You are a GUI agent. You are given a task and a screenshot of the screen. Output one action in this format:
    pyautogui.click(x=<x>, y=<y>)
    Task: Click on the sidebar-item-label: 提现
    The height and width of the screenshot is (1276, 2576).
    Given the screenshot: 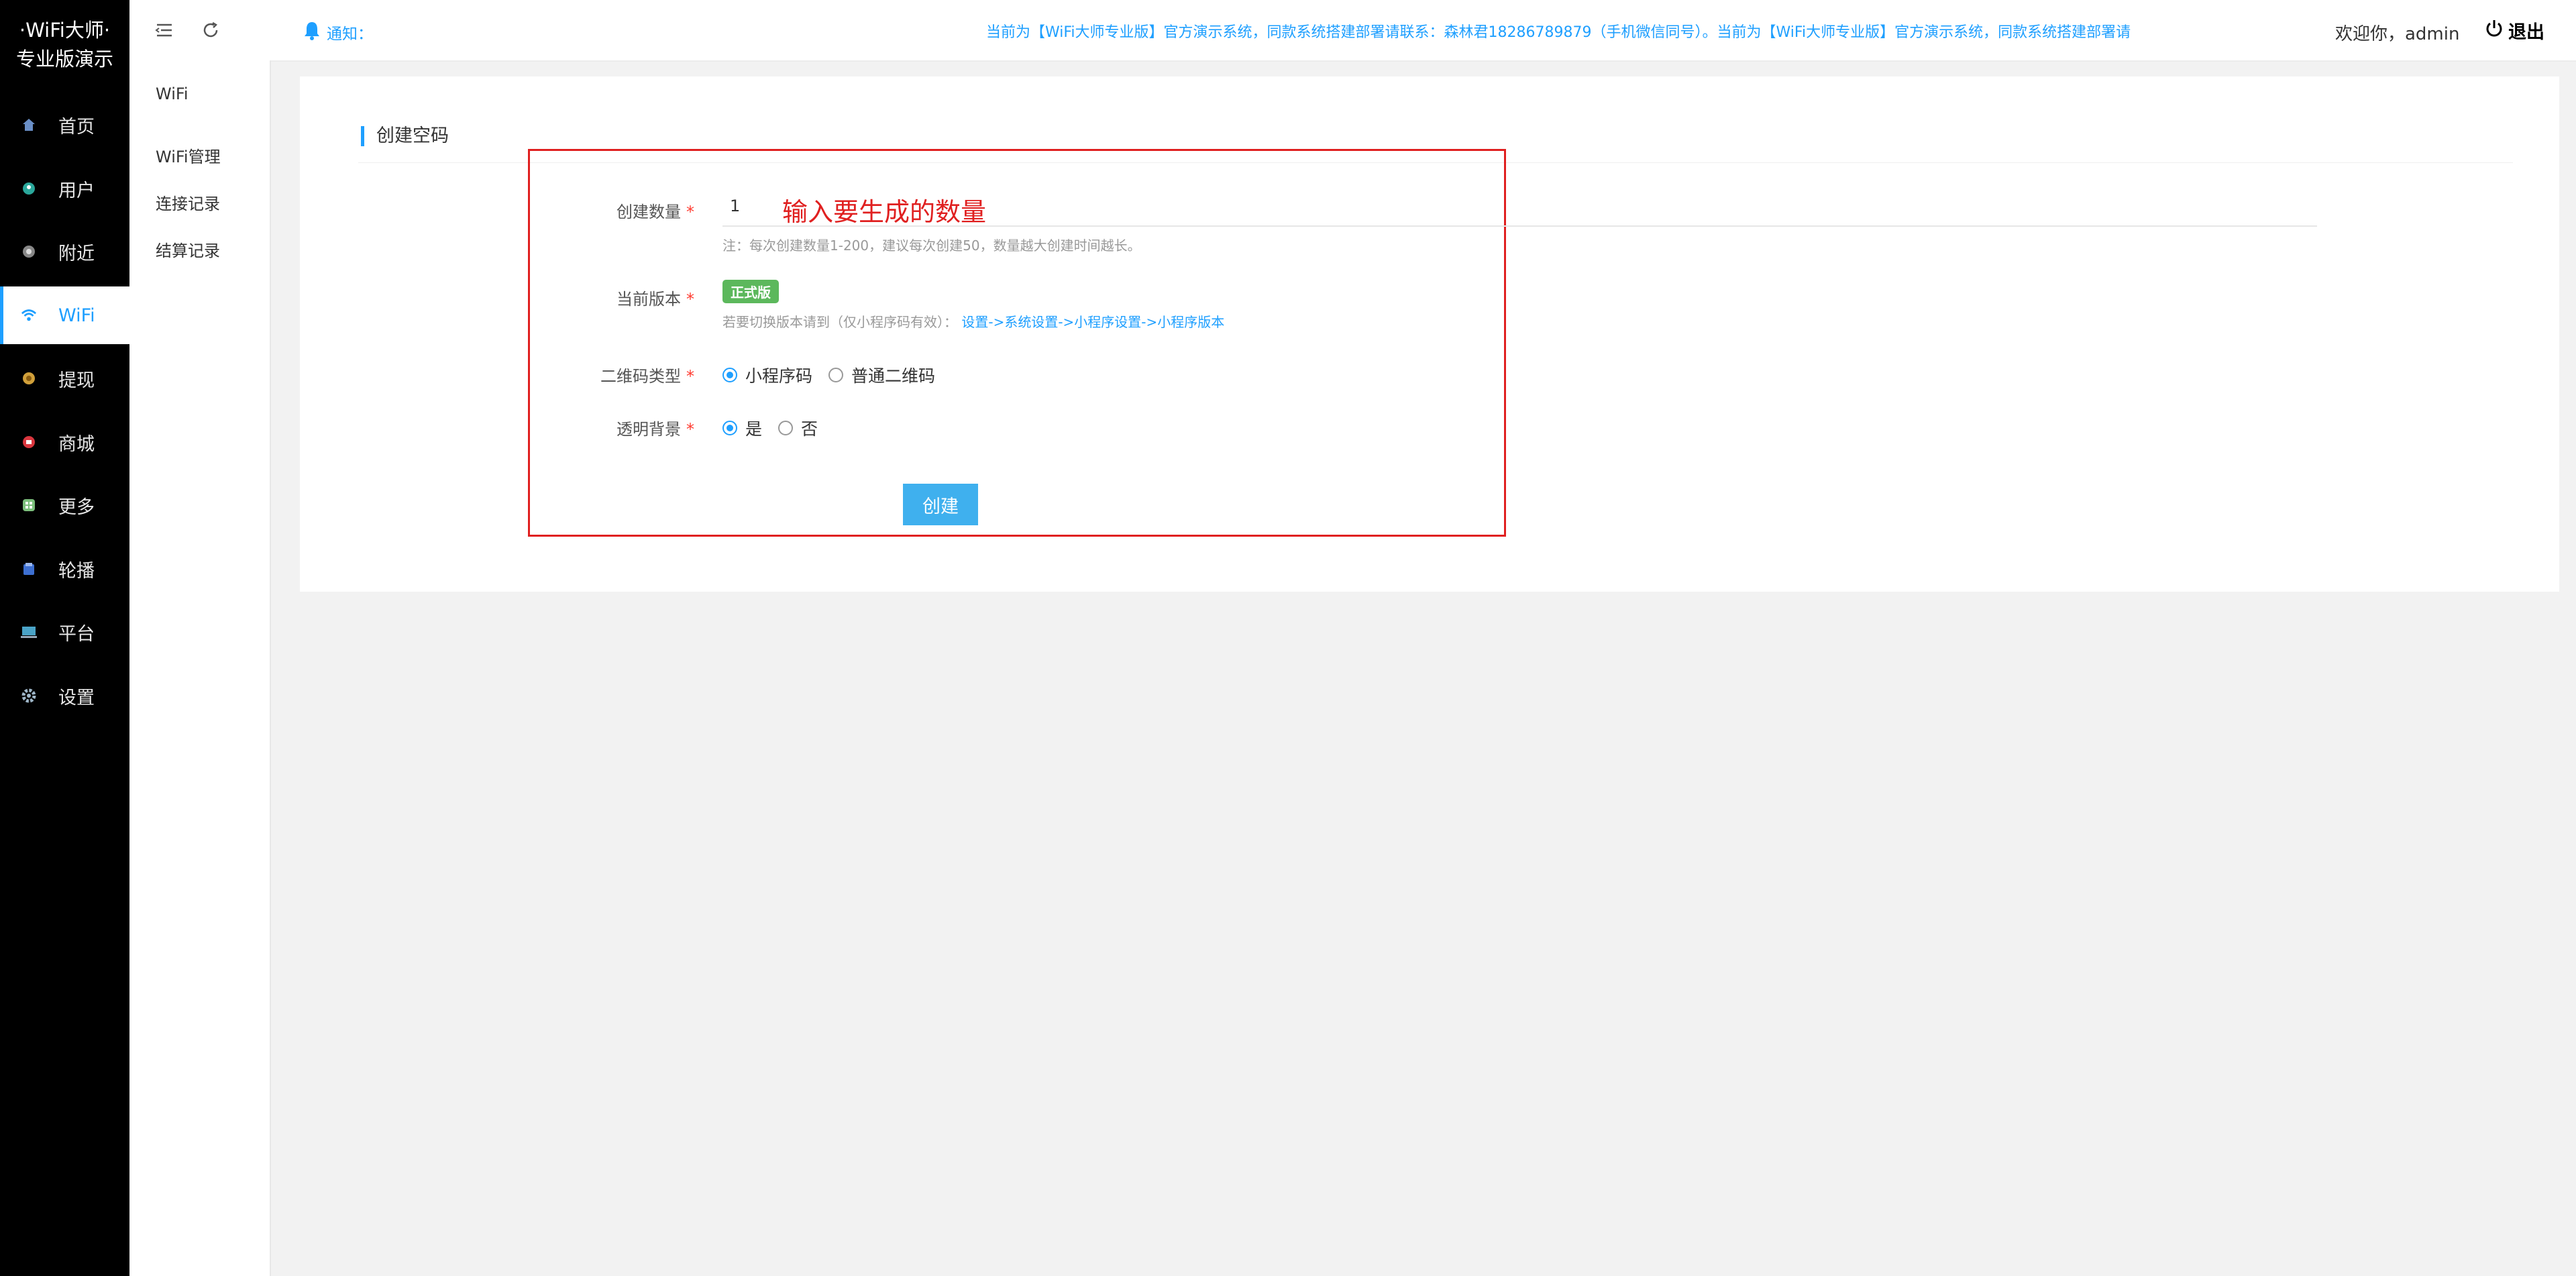 What is the action you would take?
    pyautogui.click(x=76, y=381)
    